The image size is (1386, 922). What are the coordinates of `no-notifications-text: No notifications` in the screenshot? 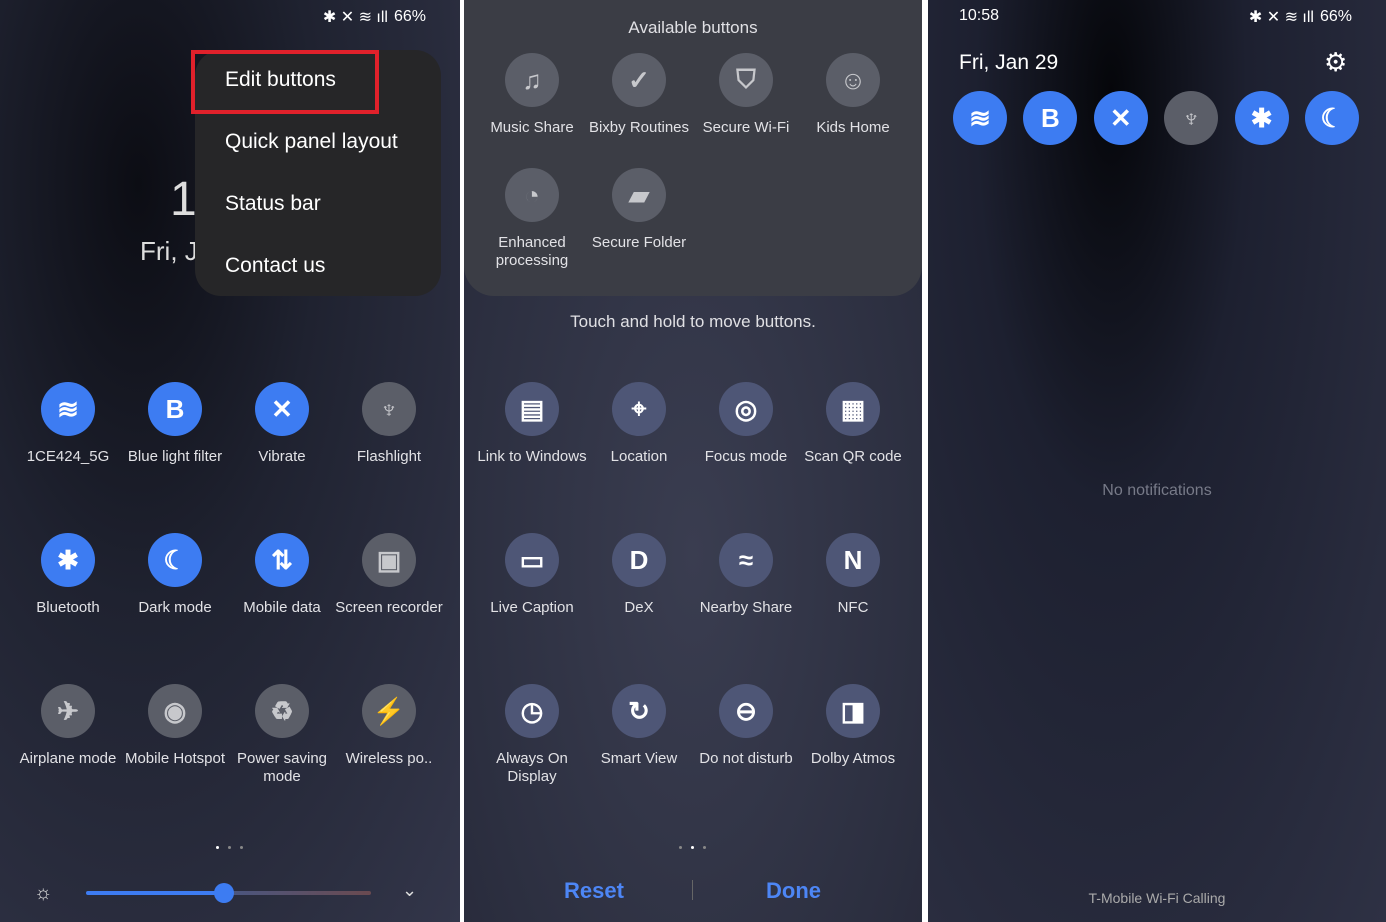 It's located at (1157, 490).